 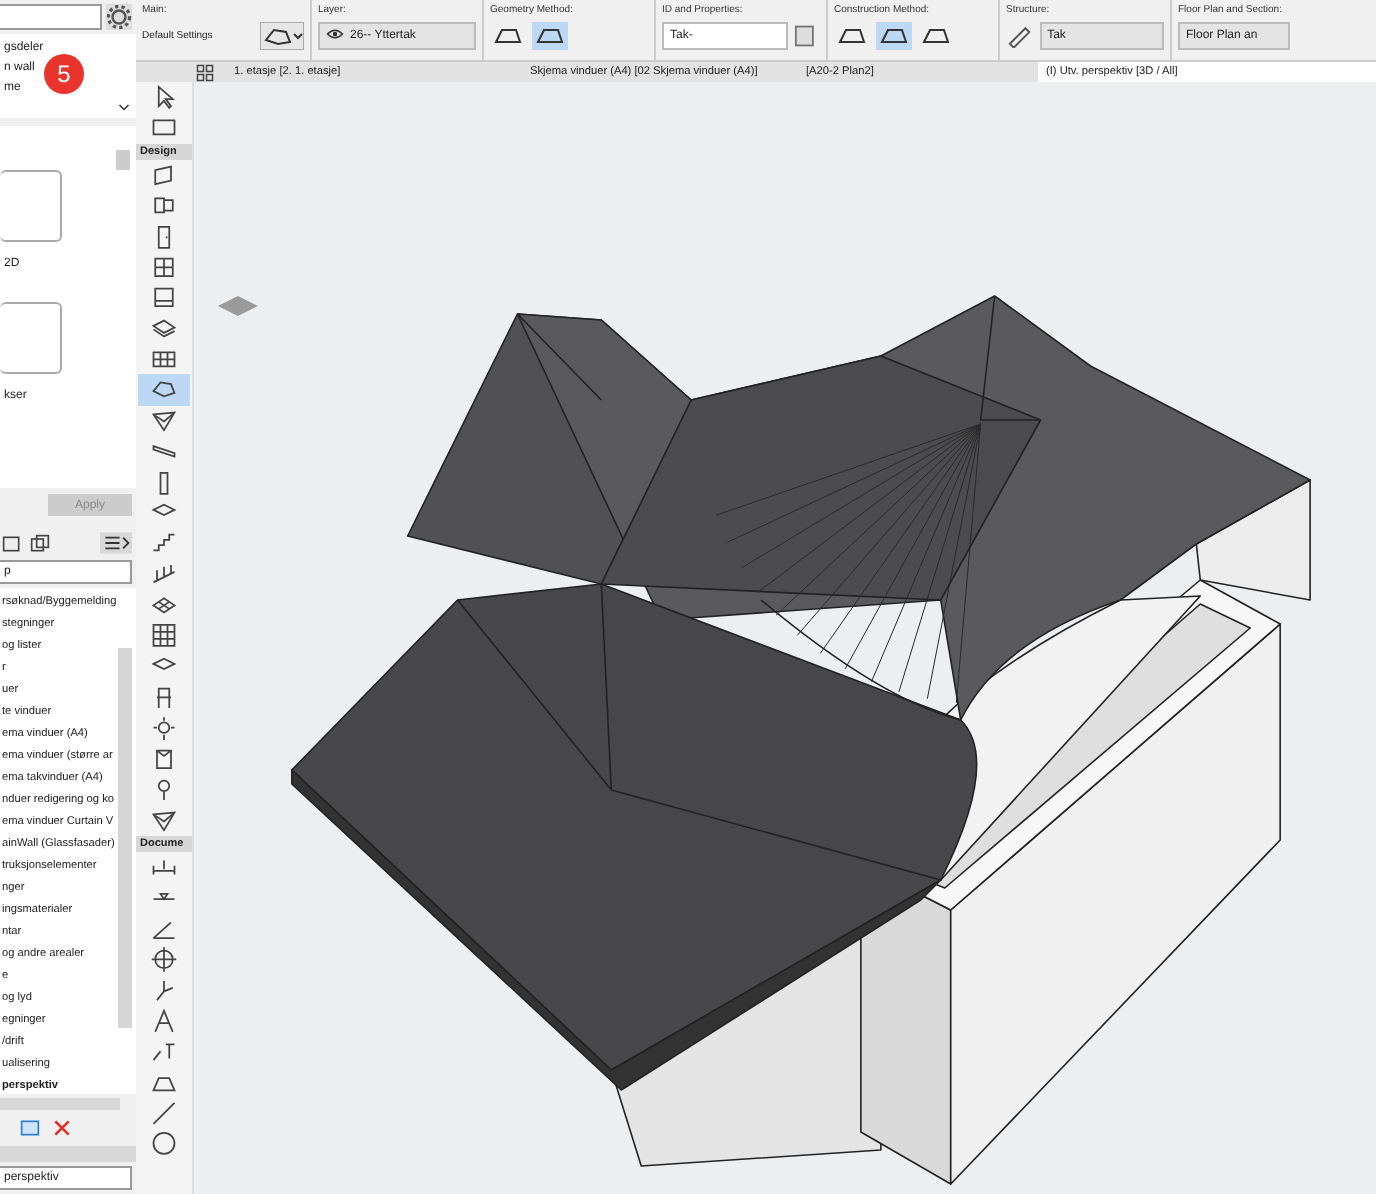 I want to click on pencil-icon, so click(x=1020, y=36).